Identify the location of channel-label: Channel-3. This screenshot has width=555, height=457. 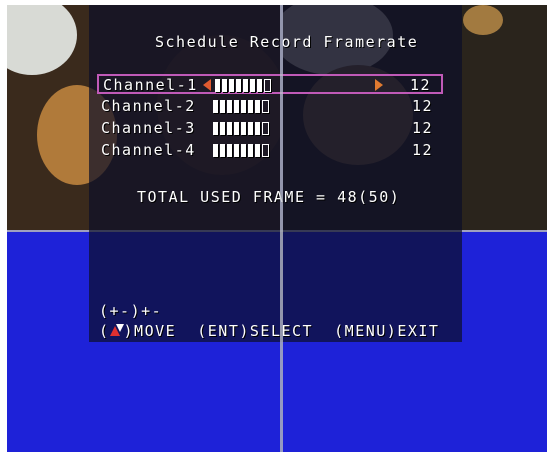
(148, 128).